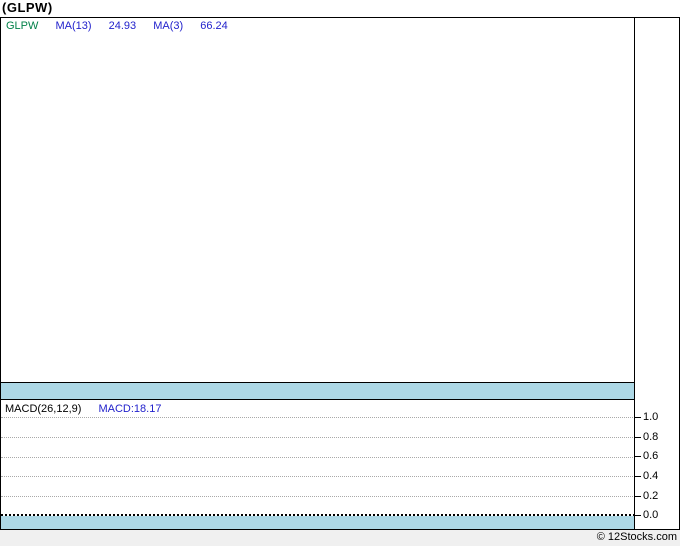 The width and height of the screenshot is (680, 546). Describe the element at coordinates (122, 26) in the screenshot. I see `legend-ma13-value: 24.93` at that location.